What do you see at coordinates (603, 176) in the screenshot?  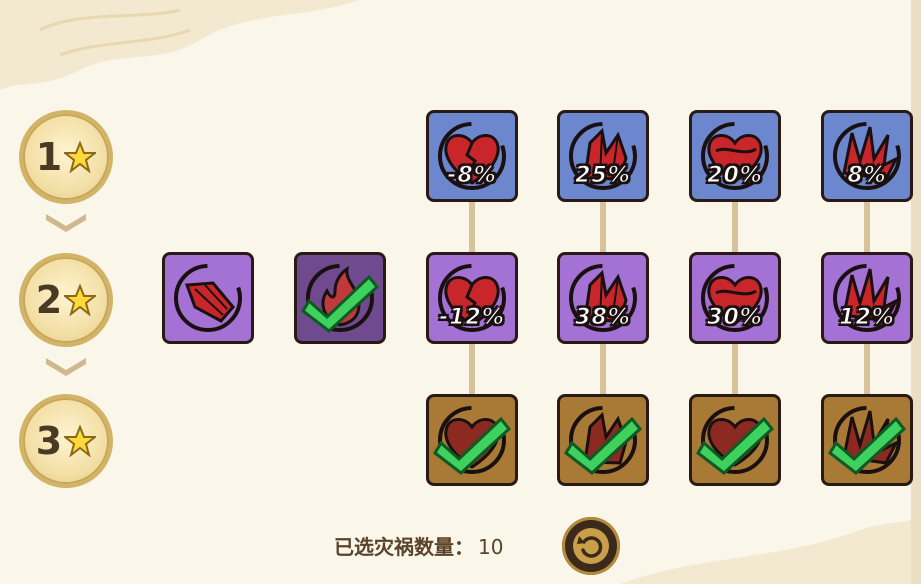 I see `card-value: 25%` at bounding box center [603, 176].